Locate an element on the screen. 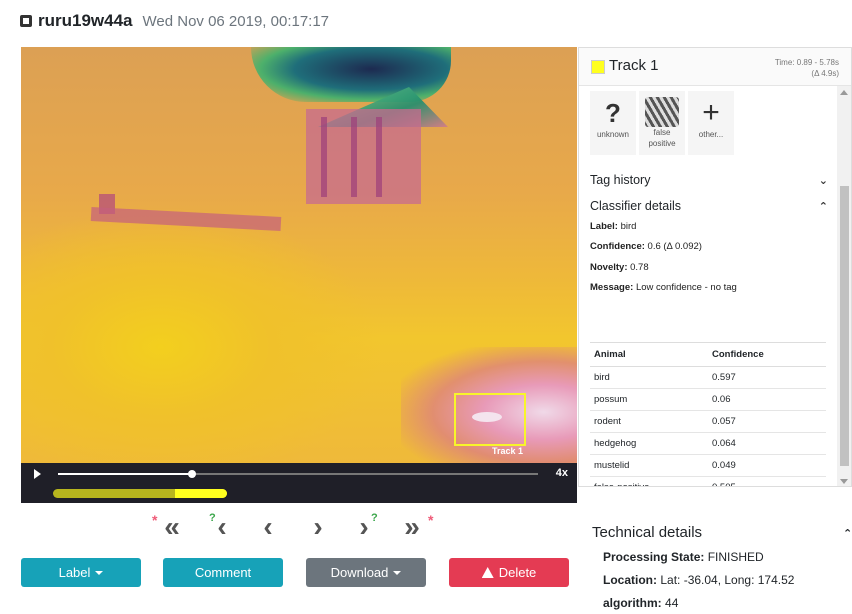 The height and width of the screenshot is (614, 852). delete-button-text: Delete is located at coordinates (517, 572).